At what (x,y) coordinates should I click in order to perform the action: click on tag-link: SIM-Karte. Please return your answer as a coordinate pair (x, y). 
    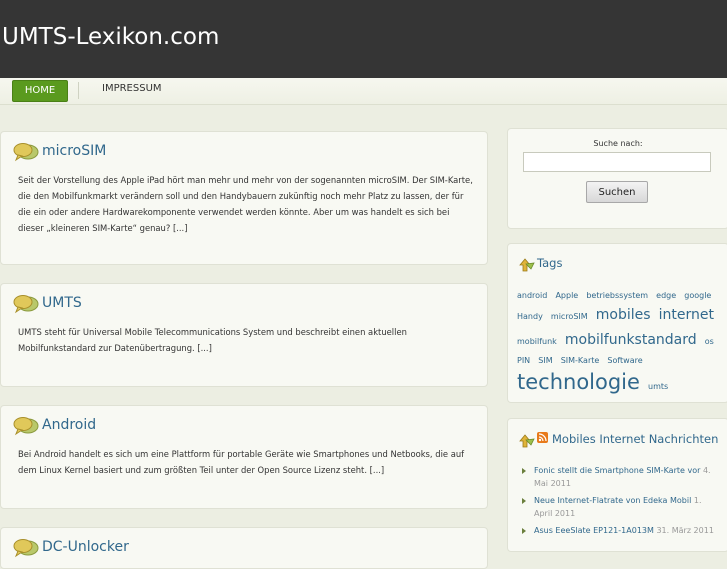
    Looking at the image, I should click on (580, 360).